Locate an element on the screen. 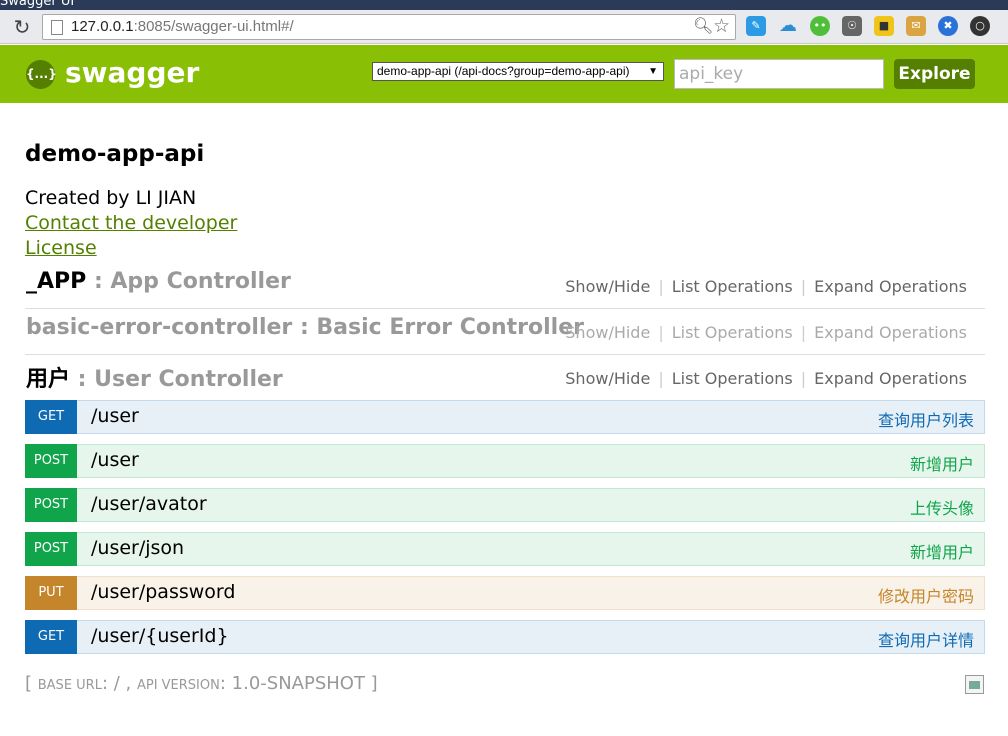 The image size is (1008, 736). swagger-logo-icon: {...} is located at coordinates (41, 74).